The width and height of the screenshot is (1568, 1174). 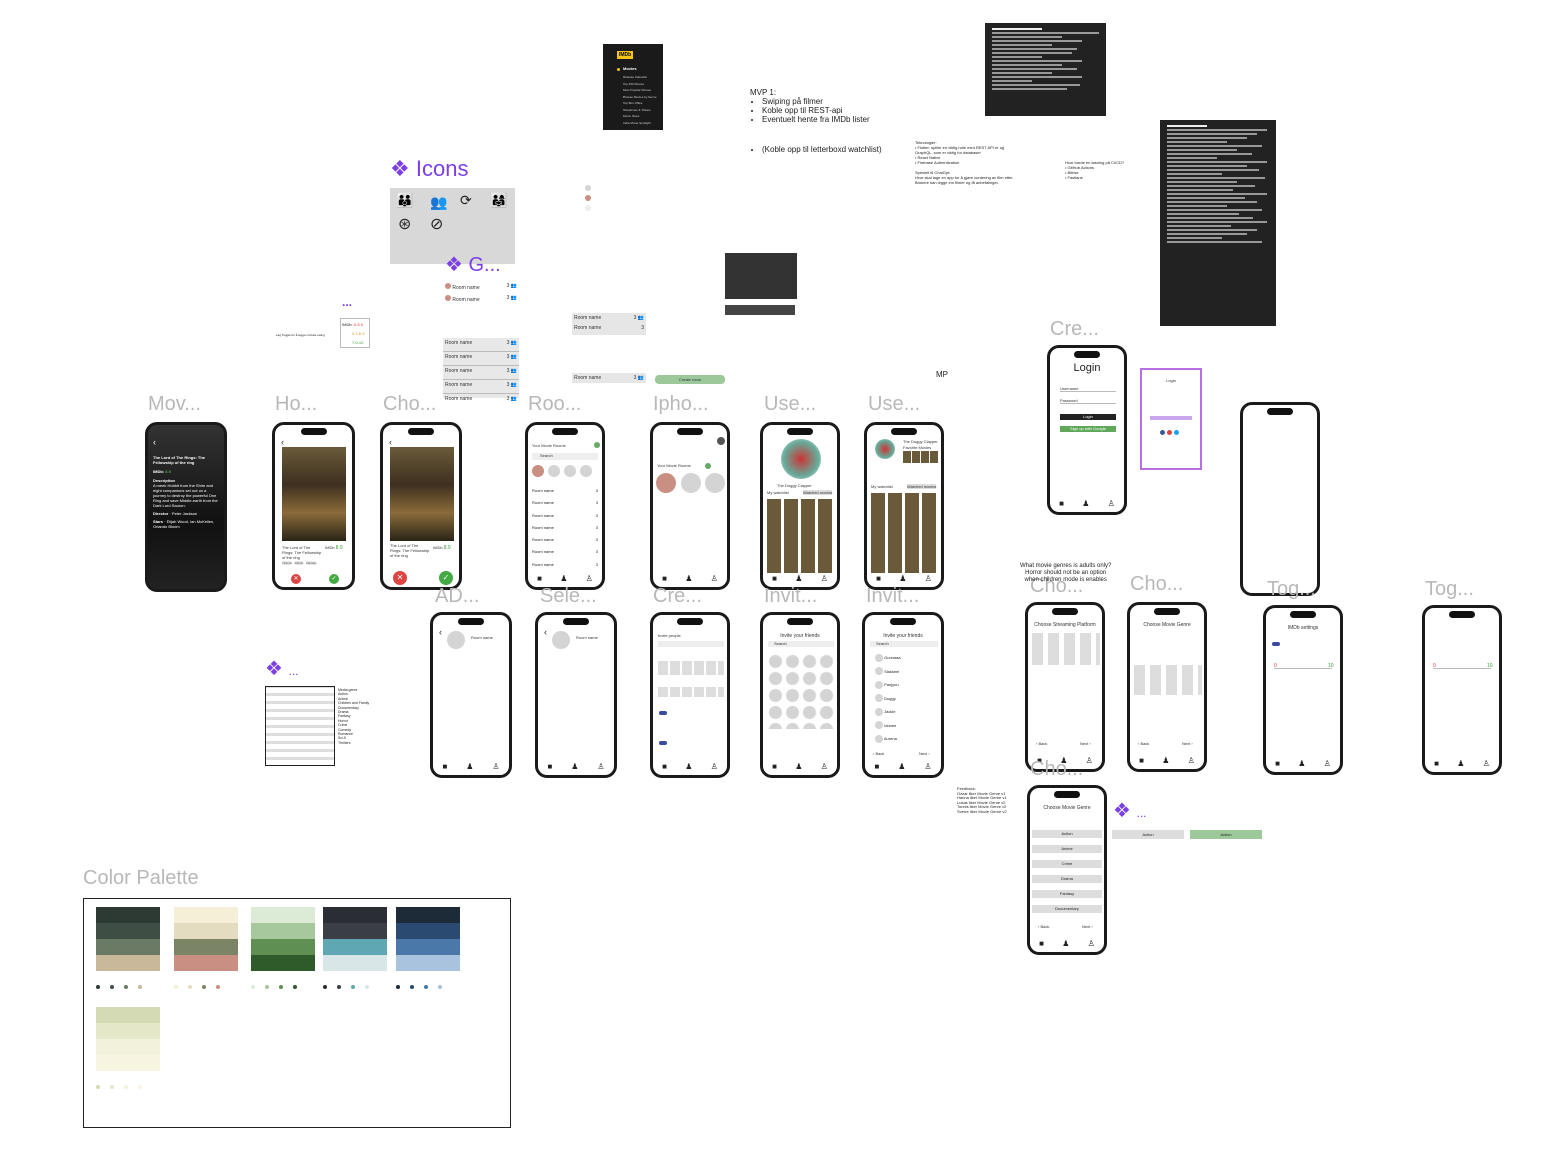 I want to click on add-room-button, so click(x=597, y=445).